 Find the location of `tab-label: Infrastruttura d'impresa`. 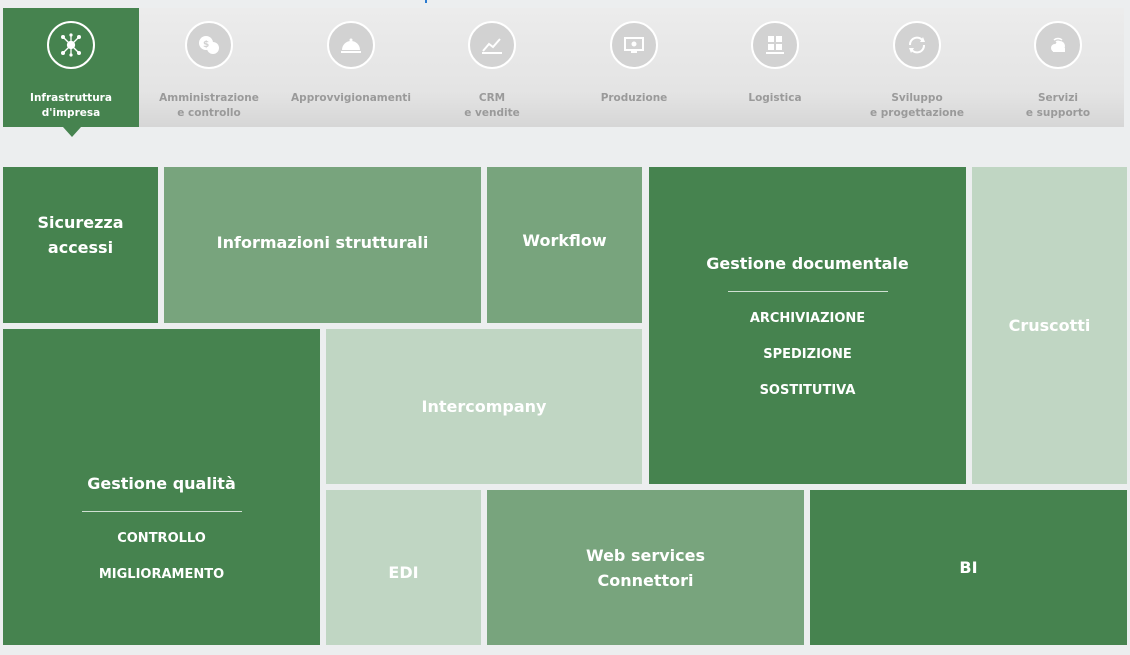

tab-label: Infrastruttura d'impresa is located at coordinates (71, 105).